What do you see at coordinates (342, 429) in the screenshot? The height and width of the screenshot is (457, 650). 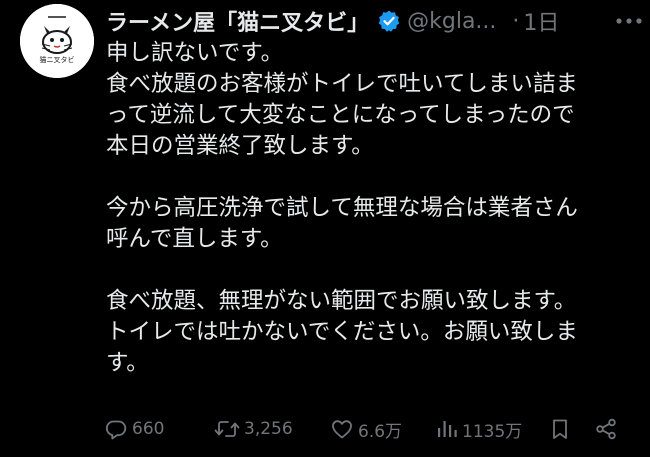 I see `heart-icon` at bounding box center [342, 429].